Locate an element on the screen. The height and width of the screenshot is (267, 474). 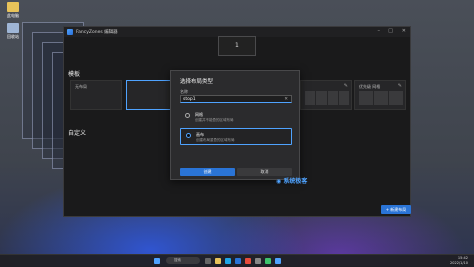
file-explorer-icon is located at coordinates (218, 261).